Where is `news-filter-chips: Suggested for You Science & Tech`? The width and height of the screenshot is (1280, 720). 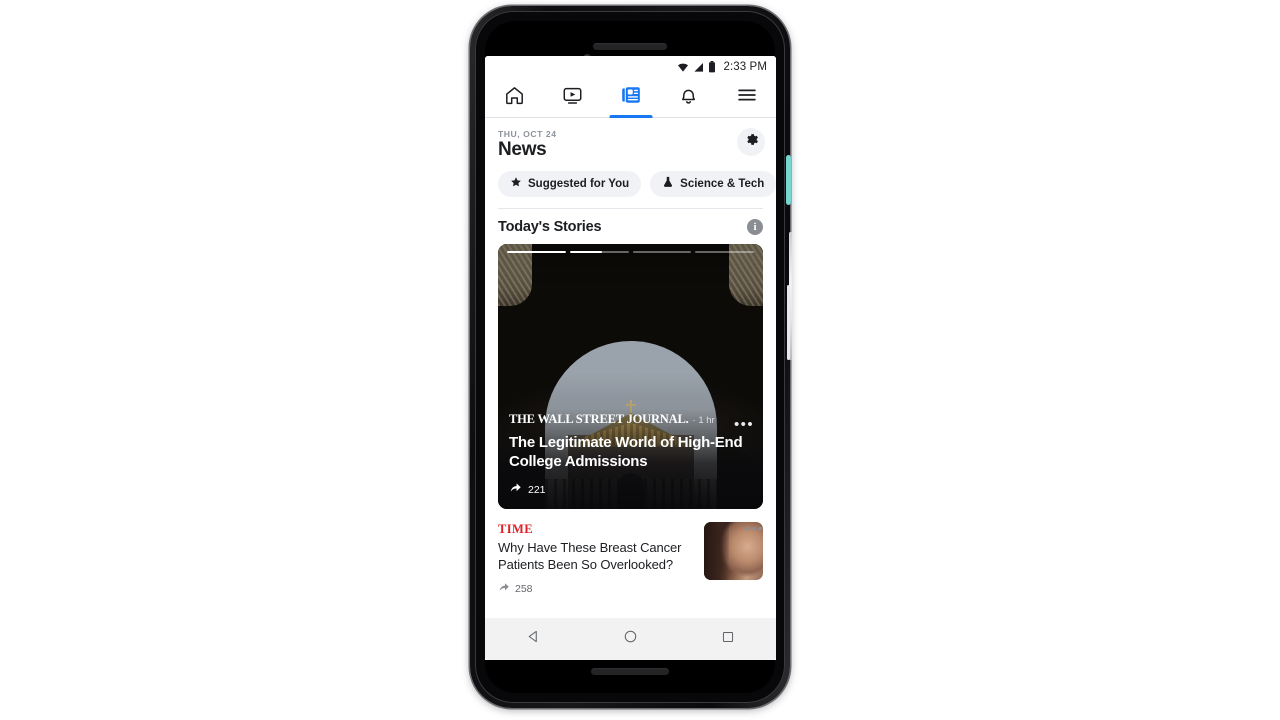
news-filter-chips: Suggested for You Science & Tech is located at coordinates (630, 179).